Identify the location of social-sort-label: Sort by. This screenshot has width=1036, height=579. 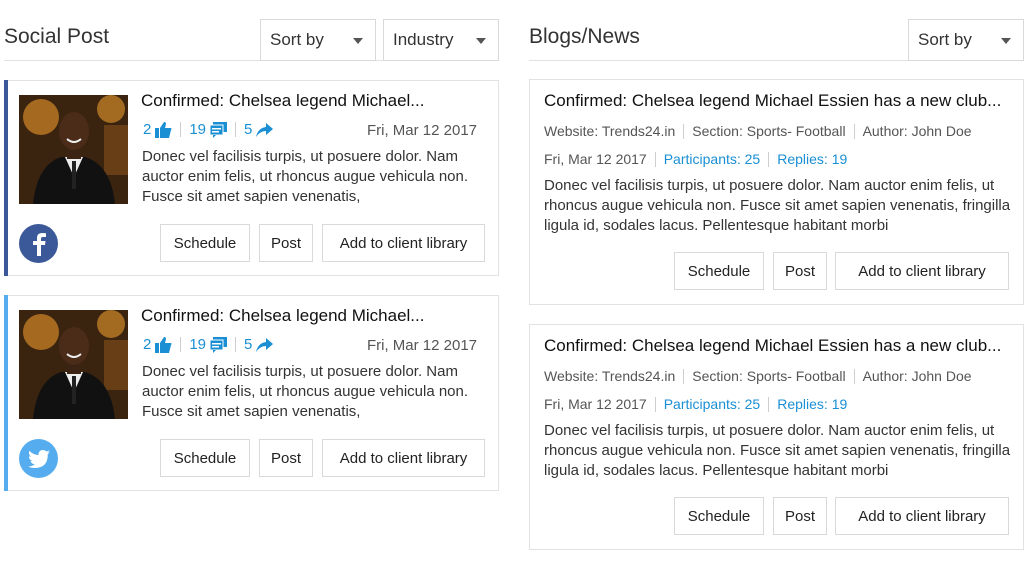
(297, 39).